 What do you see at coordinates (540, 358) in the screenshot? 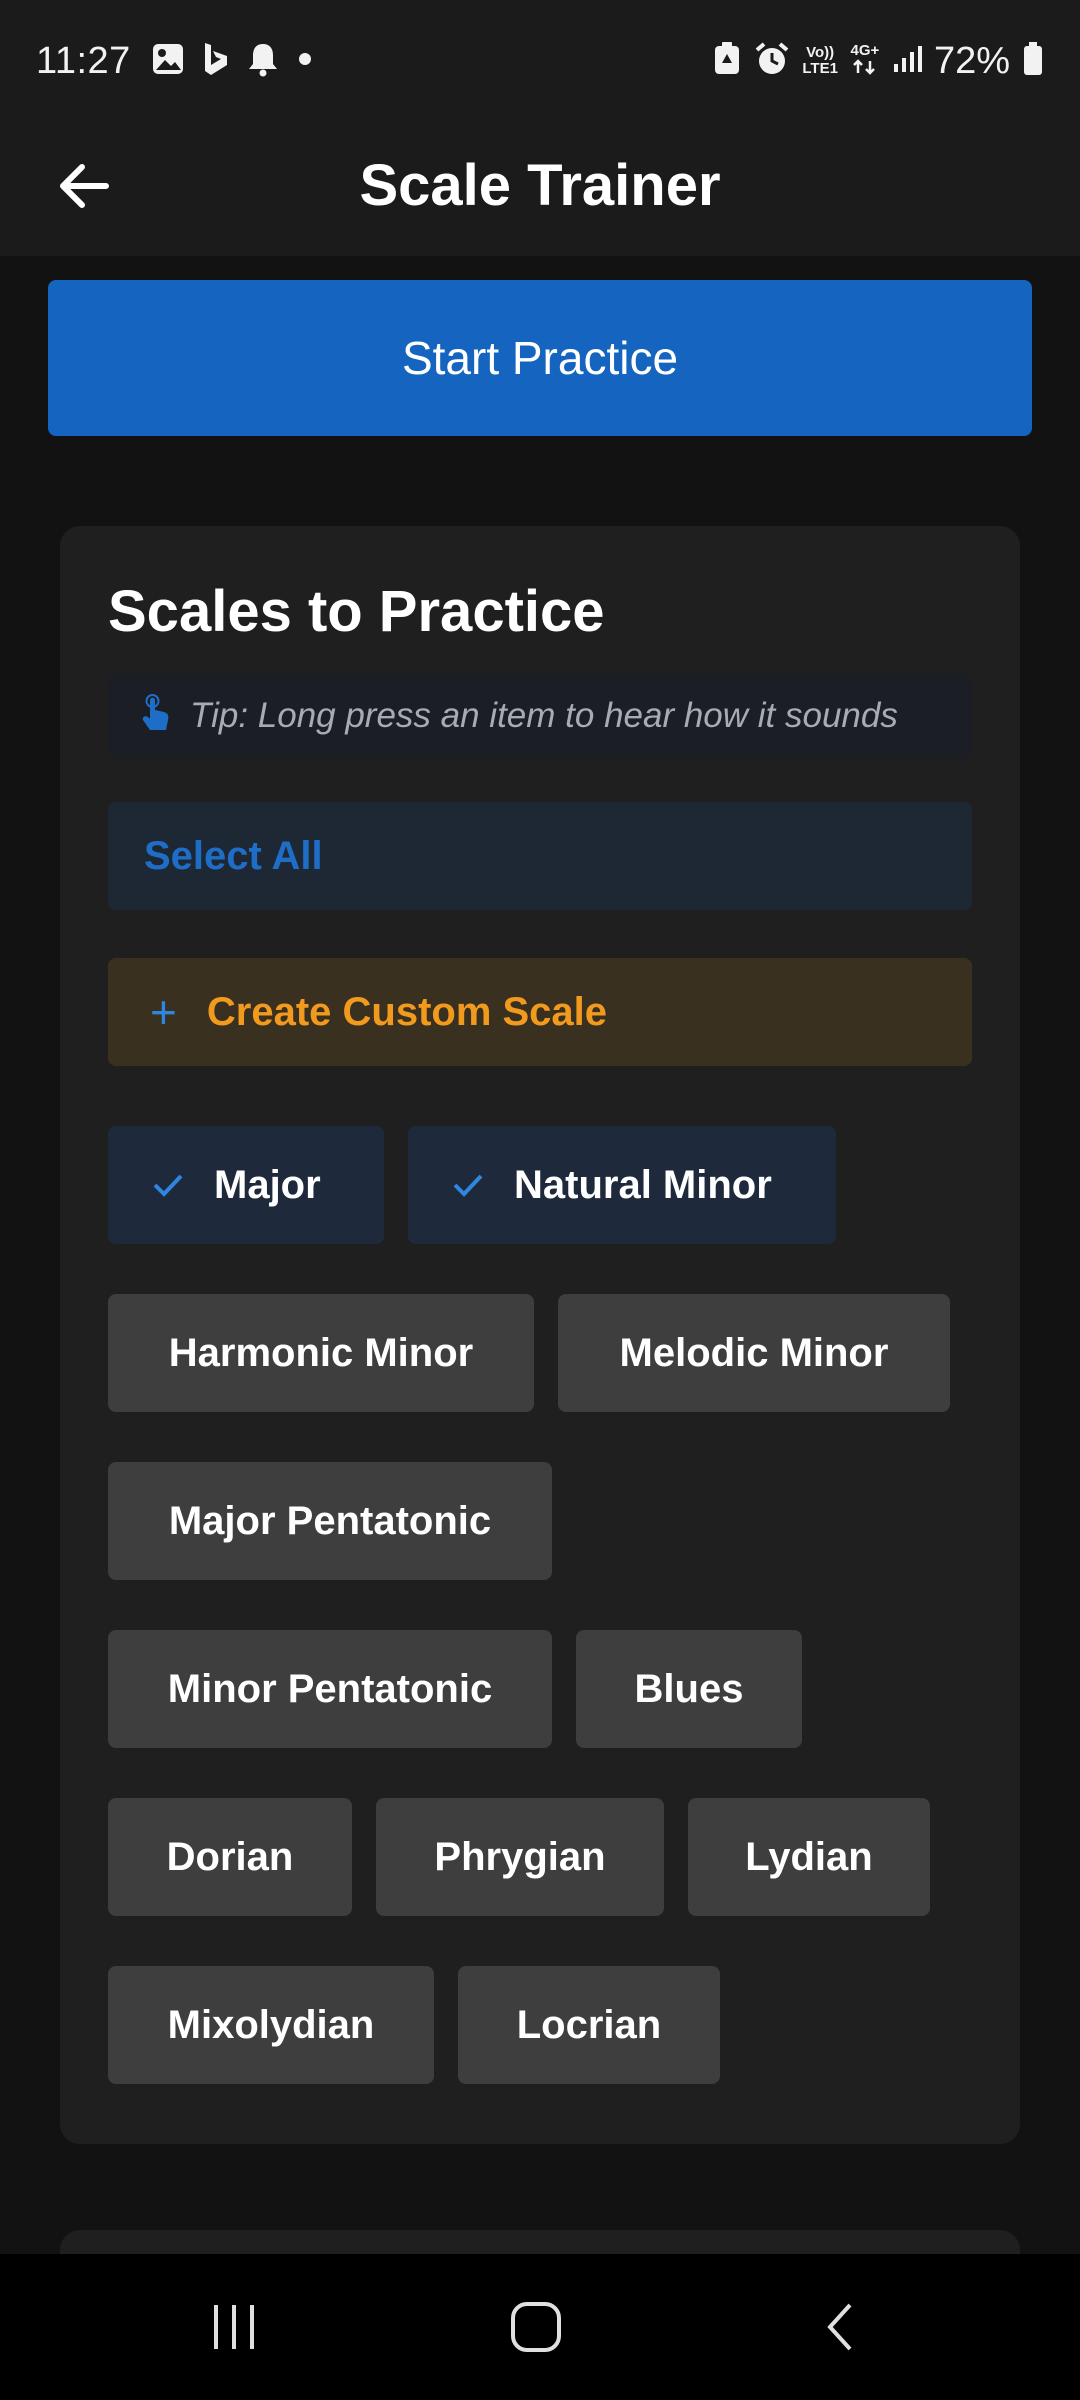
I see `start-practice-button: Start Practice` at bounding box center [540, 358].